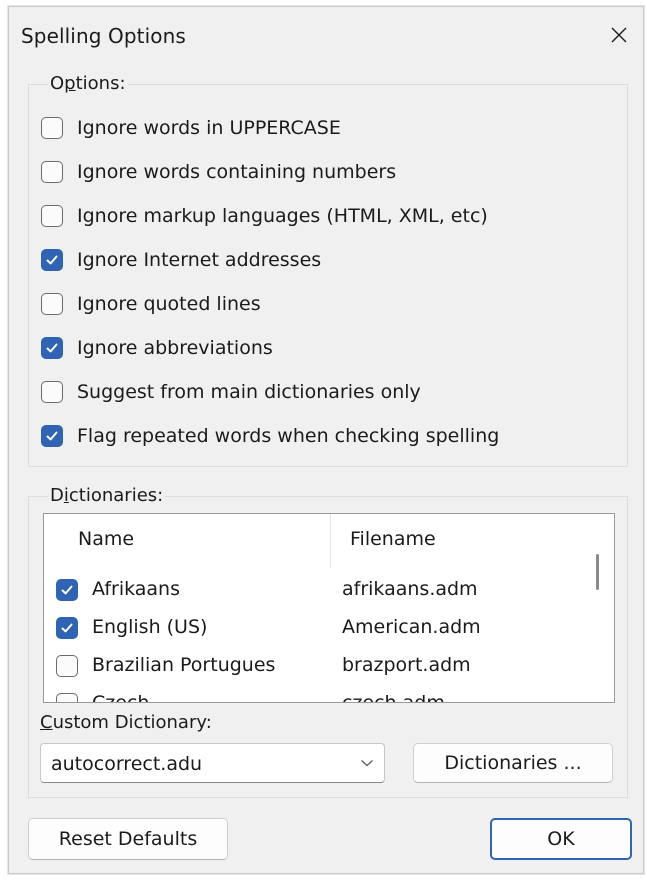  I want to click on option-label: Ignore Internet addresses, so click(199, 260).